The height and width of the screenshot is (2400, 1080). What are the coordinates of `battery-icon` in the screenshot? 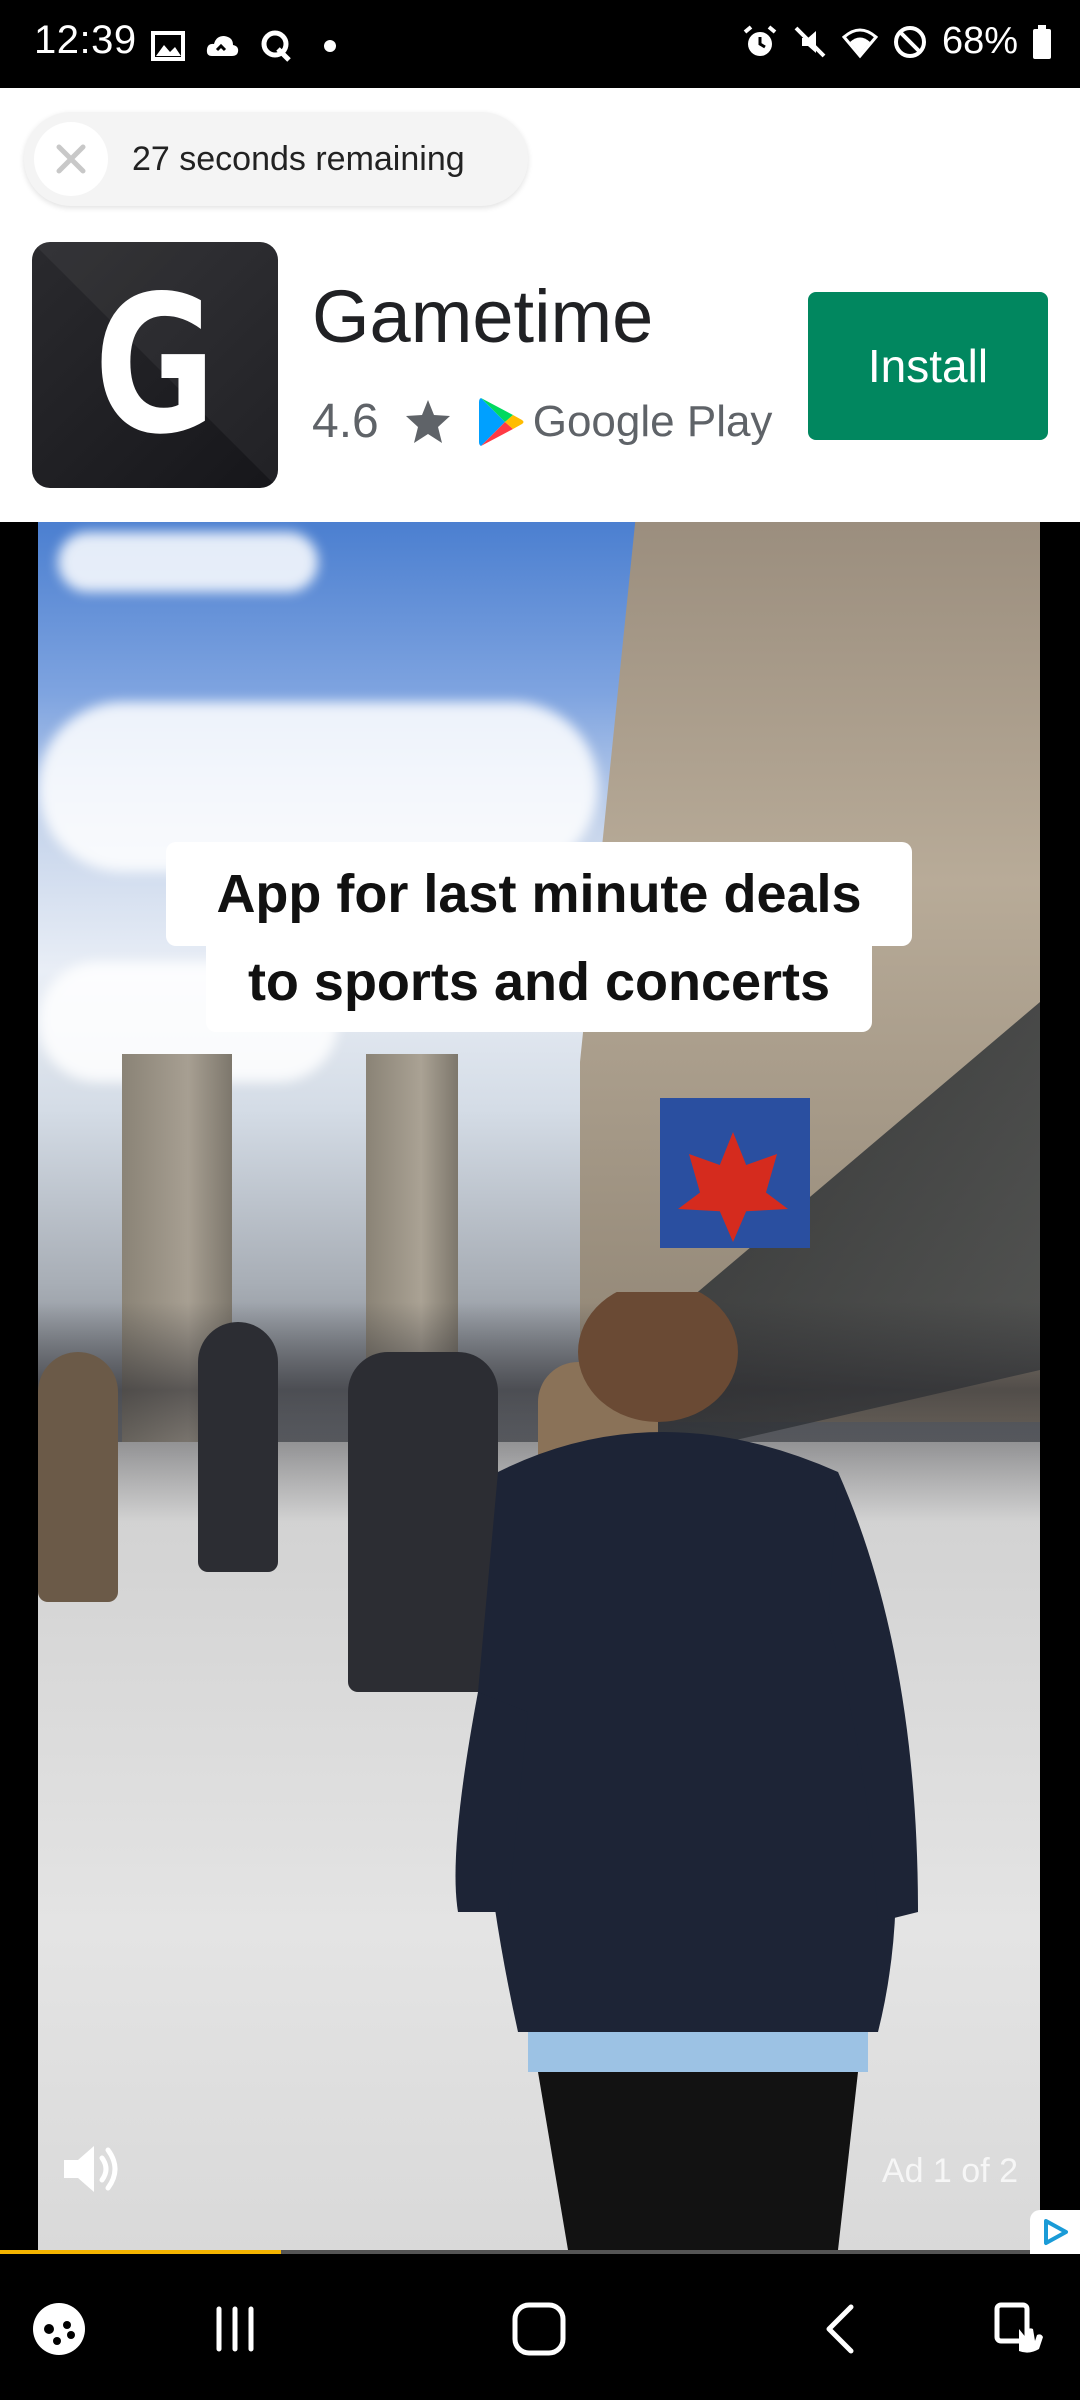 It's located at (1042, 41).